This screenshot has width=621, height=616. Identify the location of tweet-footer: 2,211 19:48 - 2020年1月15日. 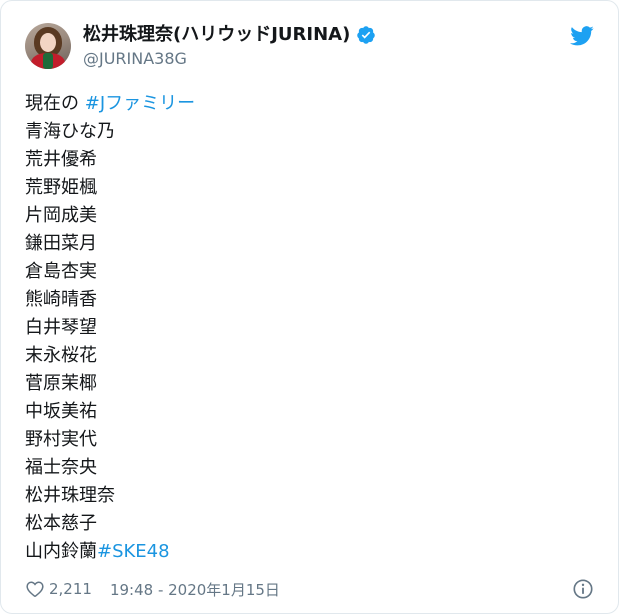
(309, 589).